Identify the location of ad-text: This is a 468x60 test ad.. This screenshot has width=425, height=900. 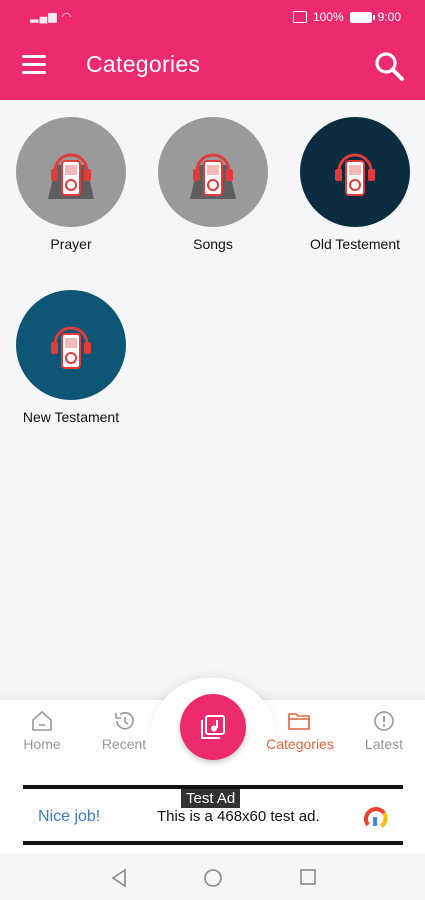
(238, 816).